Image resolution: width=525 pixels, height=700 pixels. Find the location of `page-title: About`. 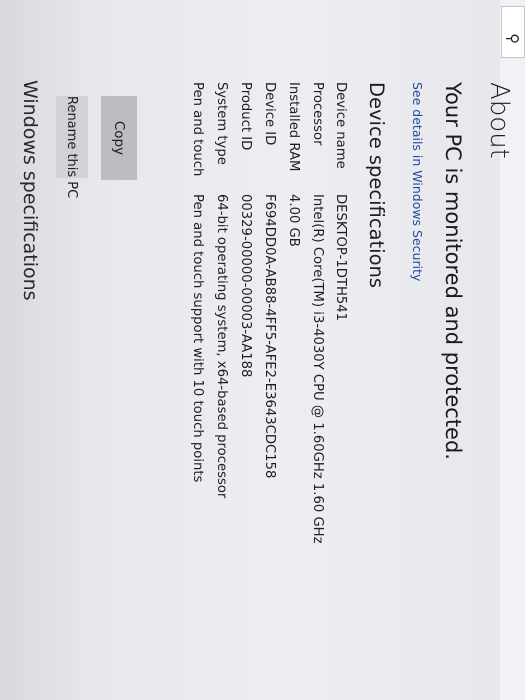

page-title: About is located at coordinates (499, 120).